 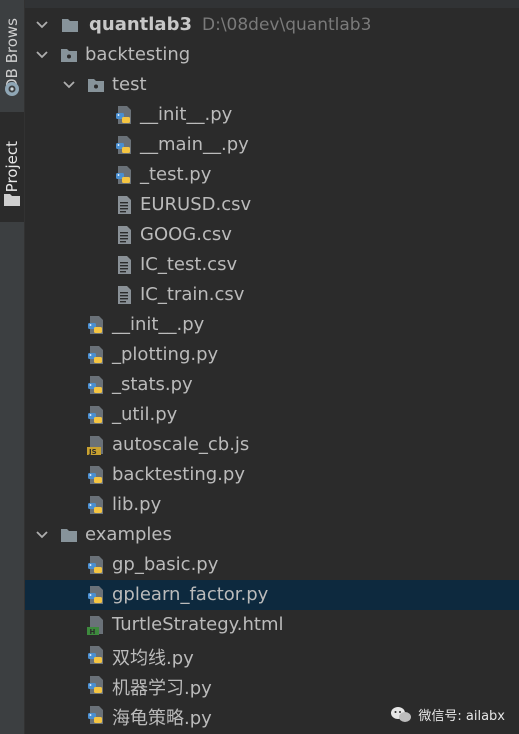 I want to click on wechat-watermark: 微信号: ailabx, so click(x=447, y=714).